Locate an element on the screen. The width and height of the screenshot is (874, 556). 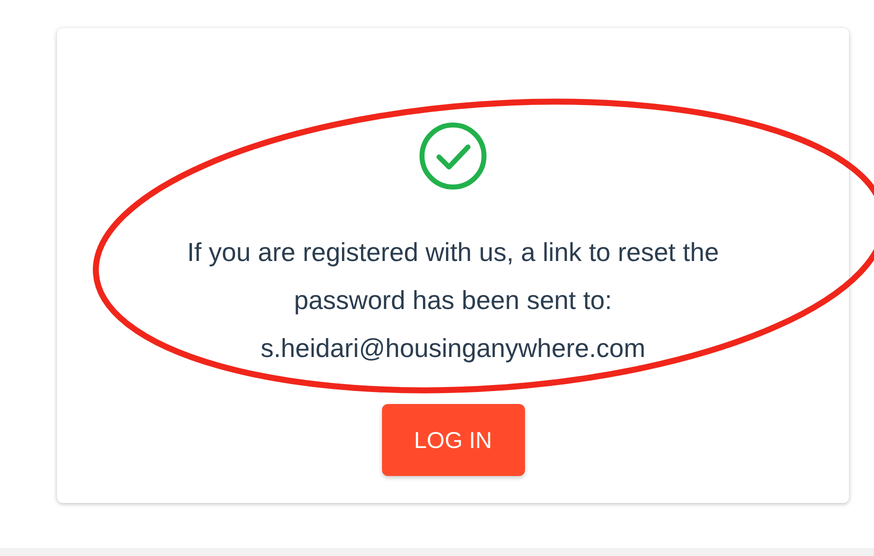
check-icon is located at coordinates (453, 156).